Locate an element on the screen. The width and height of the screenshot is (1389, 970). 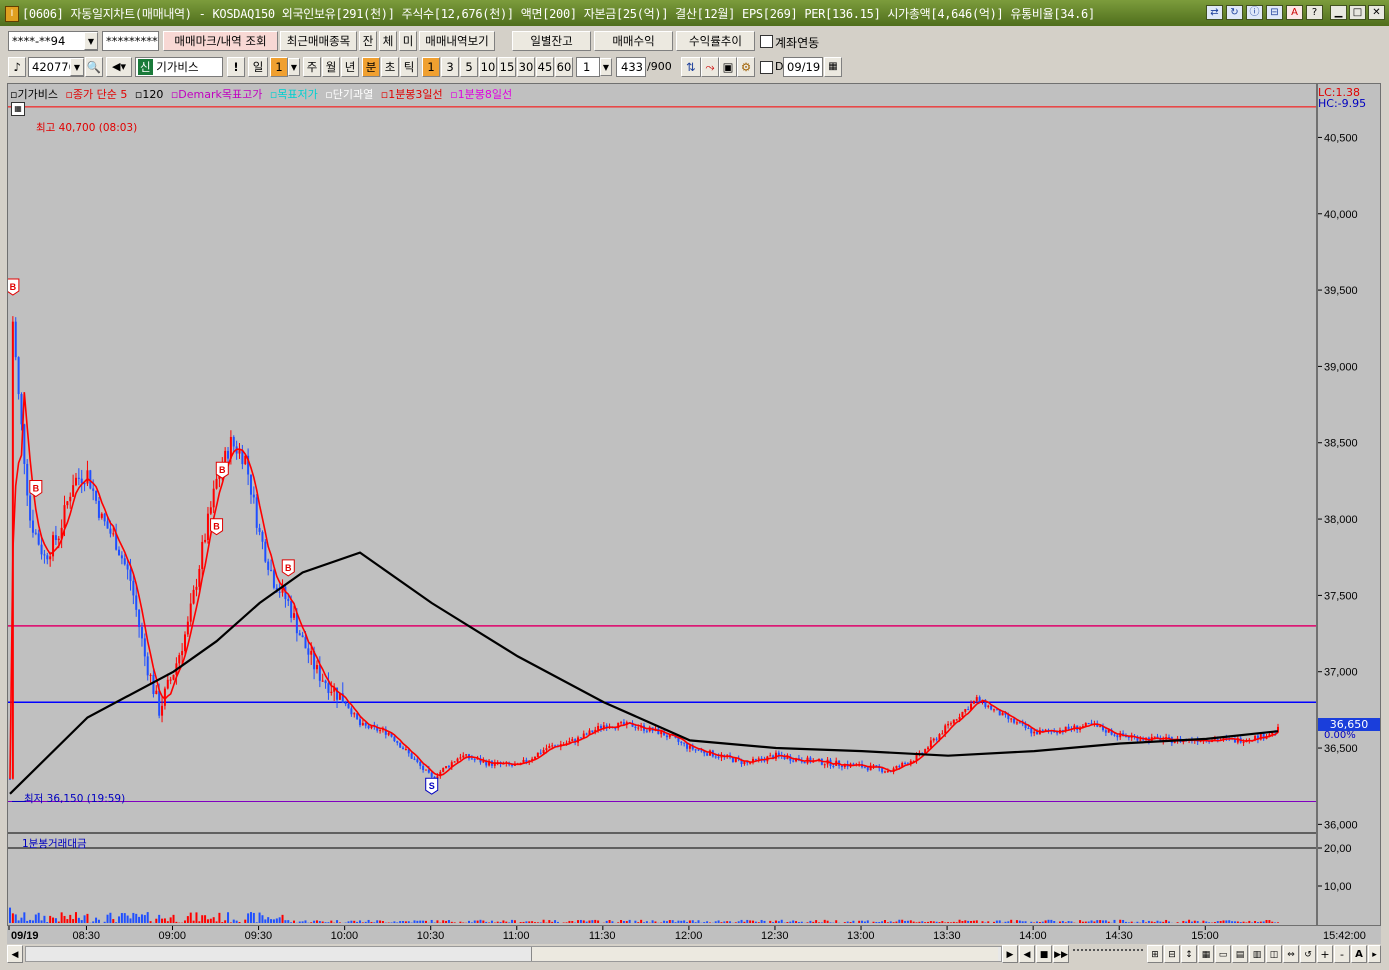
unit-dropdown-icon: ▼ is located at coordinates (606, 67).